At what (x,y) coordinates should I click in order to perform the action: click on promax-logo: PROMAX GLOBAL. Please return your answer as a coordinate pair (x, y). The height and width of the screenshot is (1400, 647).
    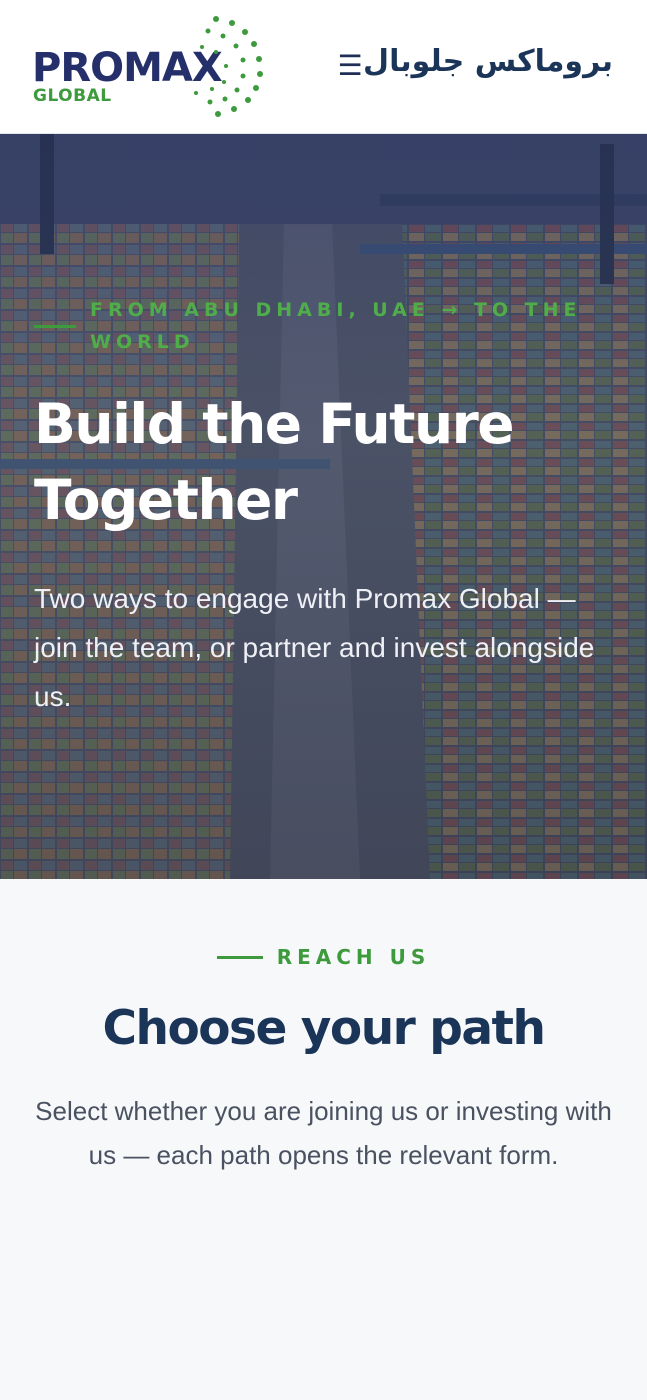
    Looking at the image, I should click on (152, 66).